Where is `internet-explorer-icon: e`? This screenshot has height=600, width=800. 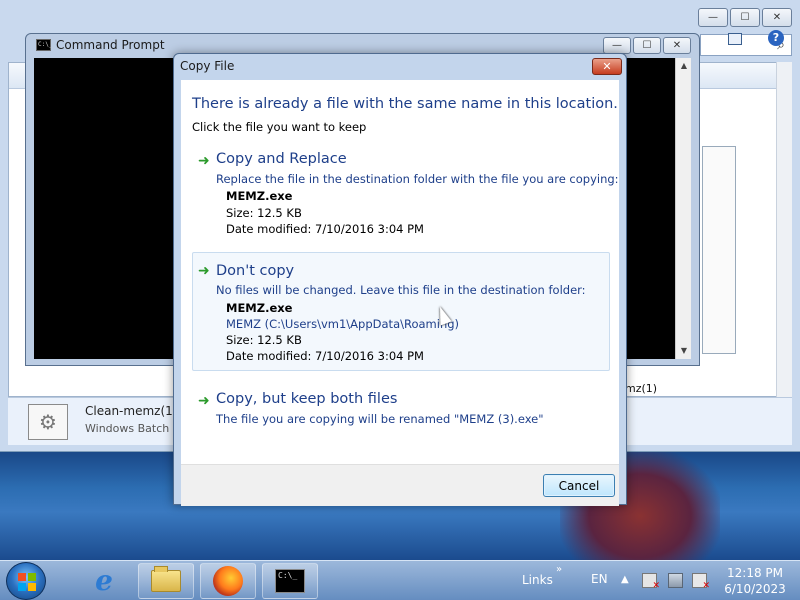 internet-explorer-icon: e is located at coordinates (104, 580).